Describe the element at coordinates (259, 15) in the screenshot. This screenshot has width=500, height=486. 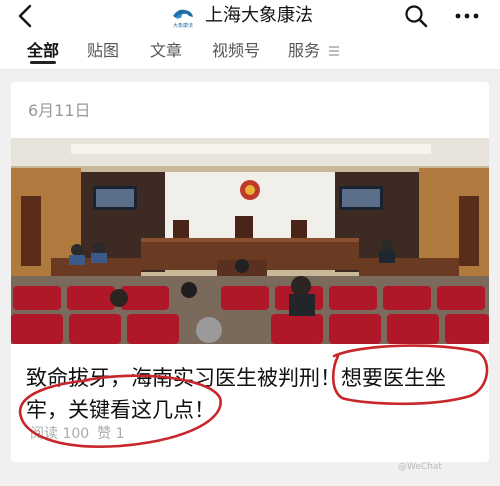
I see `page-title: 上海大象康法` at that location.